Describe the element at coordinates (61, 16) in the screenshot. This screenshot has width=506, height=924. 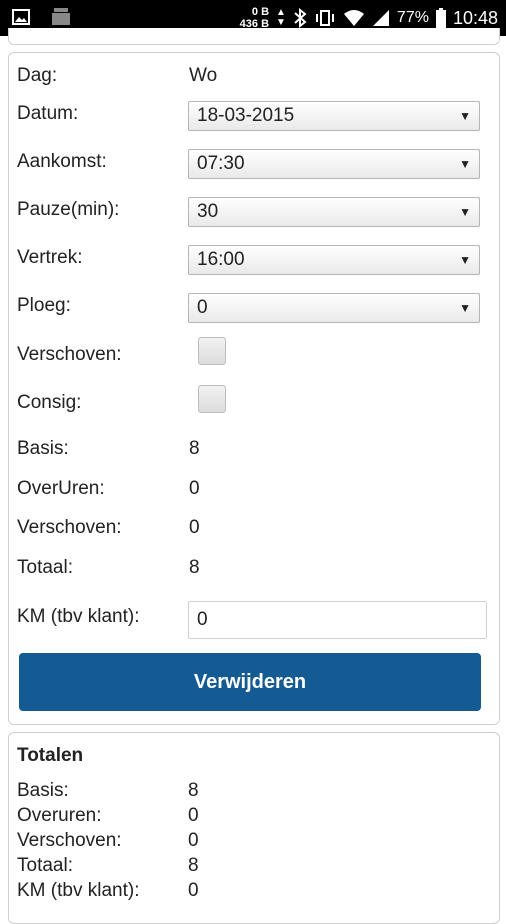
I see `sim-icon` at that location.